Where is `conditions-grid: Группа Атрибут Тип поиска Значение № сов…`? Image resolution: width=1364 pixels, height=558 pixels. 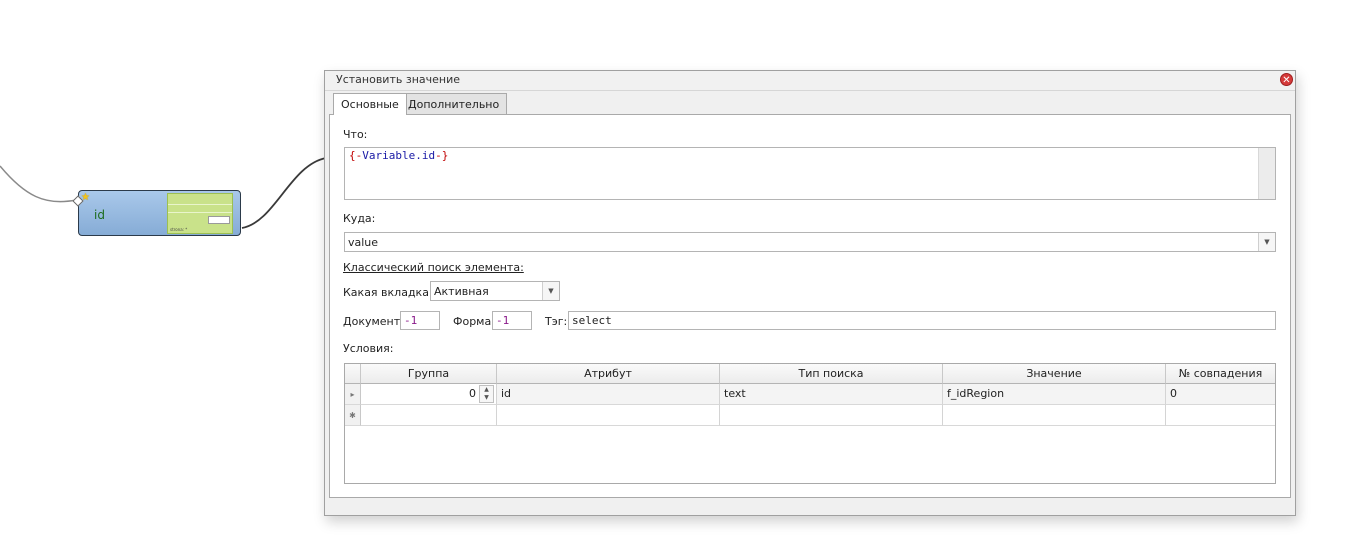
conditions-grid: Группа Атрибут Тип поиска Значение № сов… is located at coordinates (810, 423).